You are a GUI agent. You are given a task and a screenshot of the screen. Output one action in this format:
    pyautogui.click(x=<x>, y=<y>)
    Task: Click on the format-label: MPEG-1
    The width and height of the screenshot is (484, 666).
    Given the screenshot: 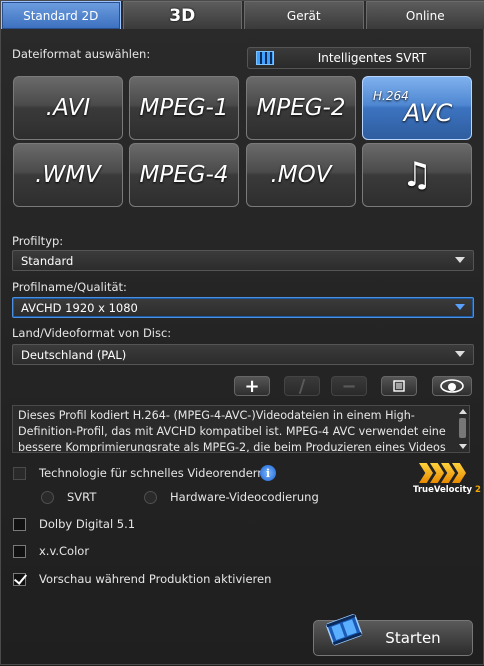 What is the action you would take?
    pyautogui.click(x=183, y=108)
    